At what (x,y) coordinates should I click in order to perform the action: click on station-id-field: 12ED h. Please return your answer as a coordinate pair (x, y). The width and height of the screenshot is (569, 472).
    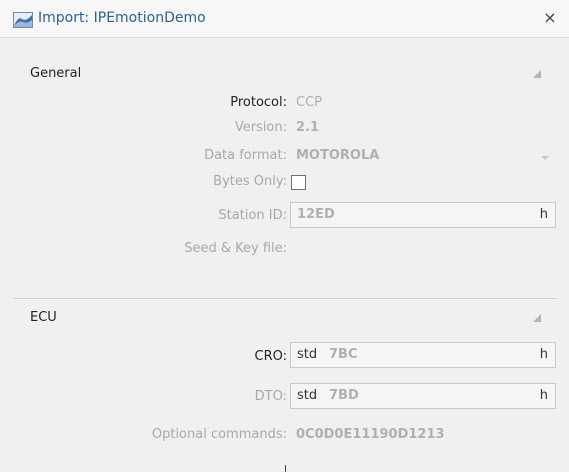
    Looking at the image, I should click on (423, 215).